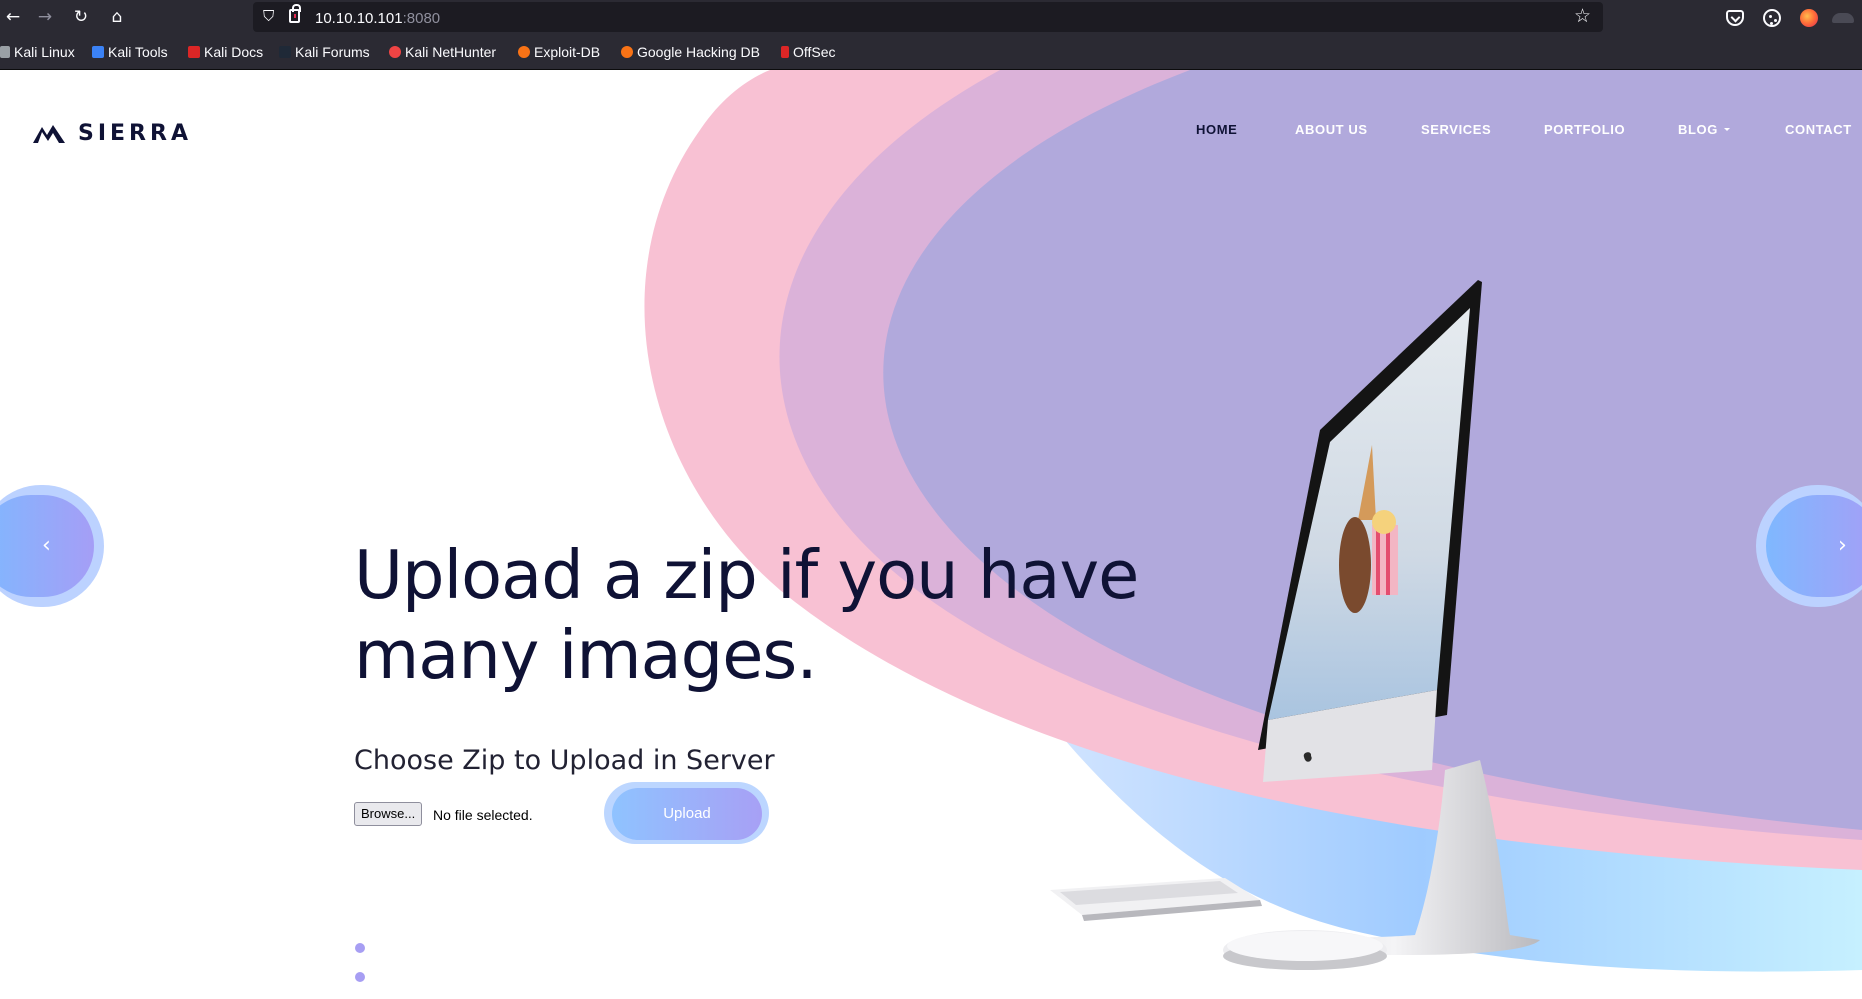 The height and width of the screenshot is (999, 1862). Describe the element at coordinates (451, 52) in the screenshot. I see `bookmark-label: Kali NetHunter` at that location.